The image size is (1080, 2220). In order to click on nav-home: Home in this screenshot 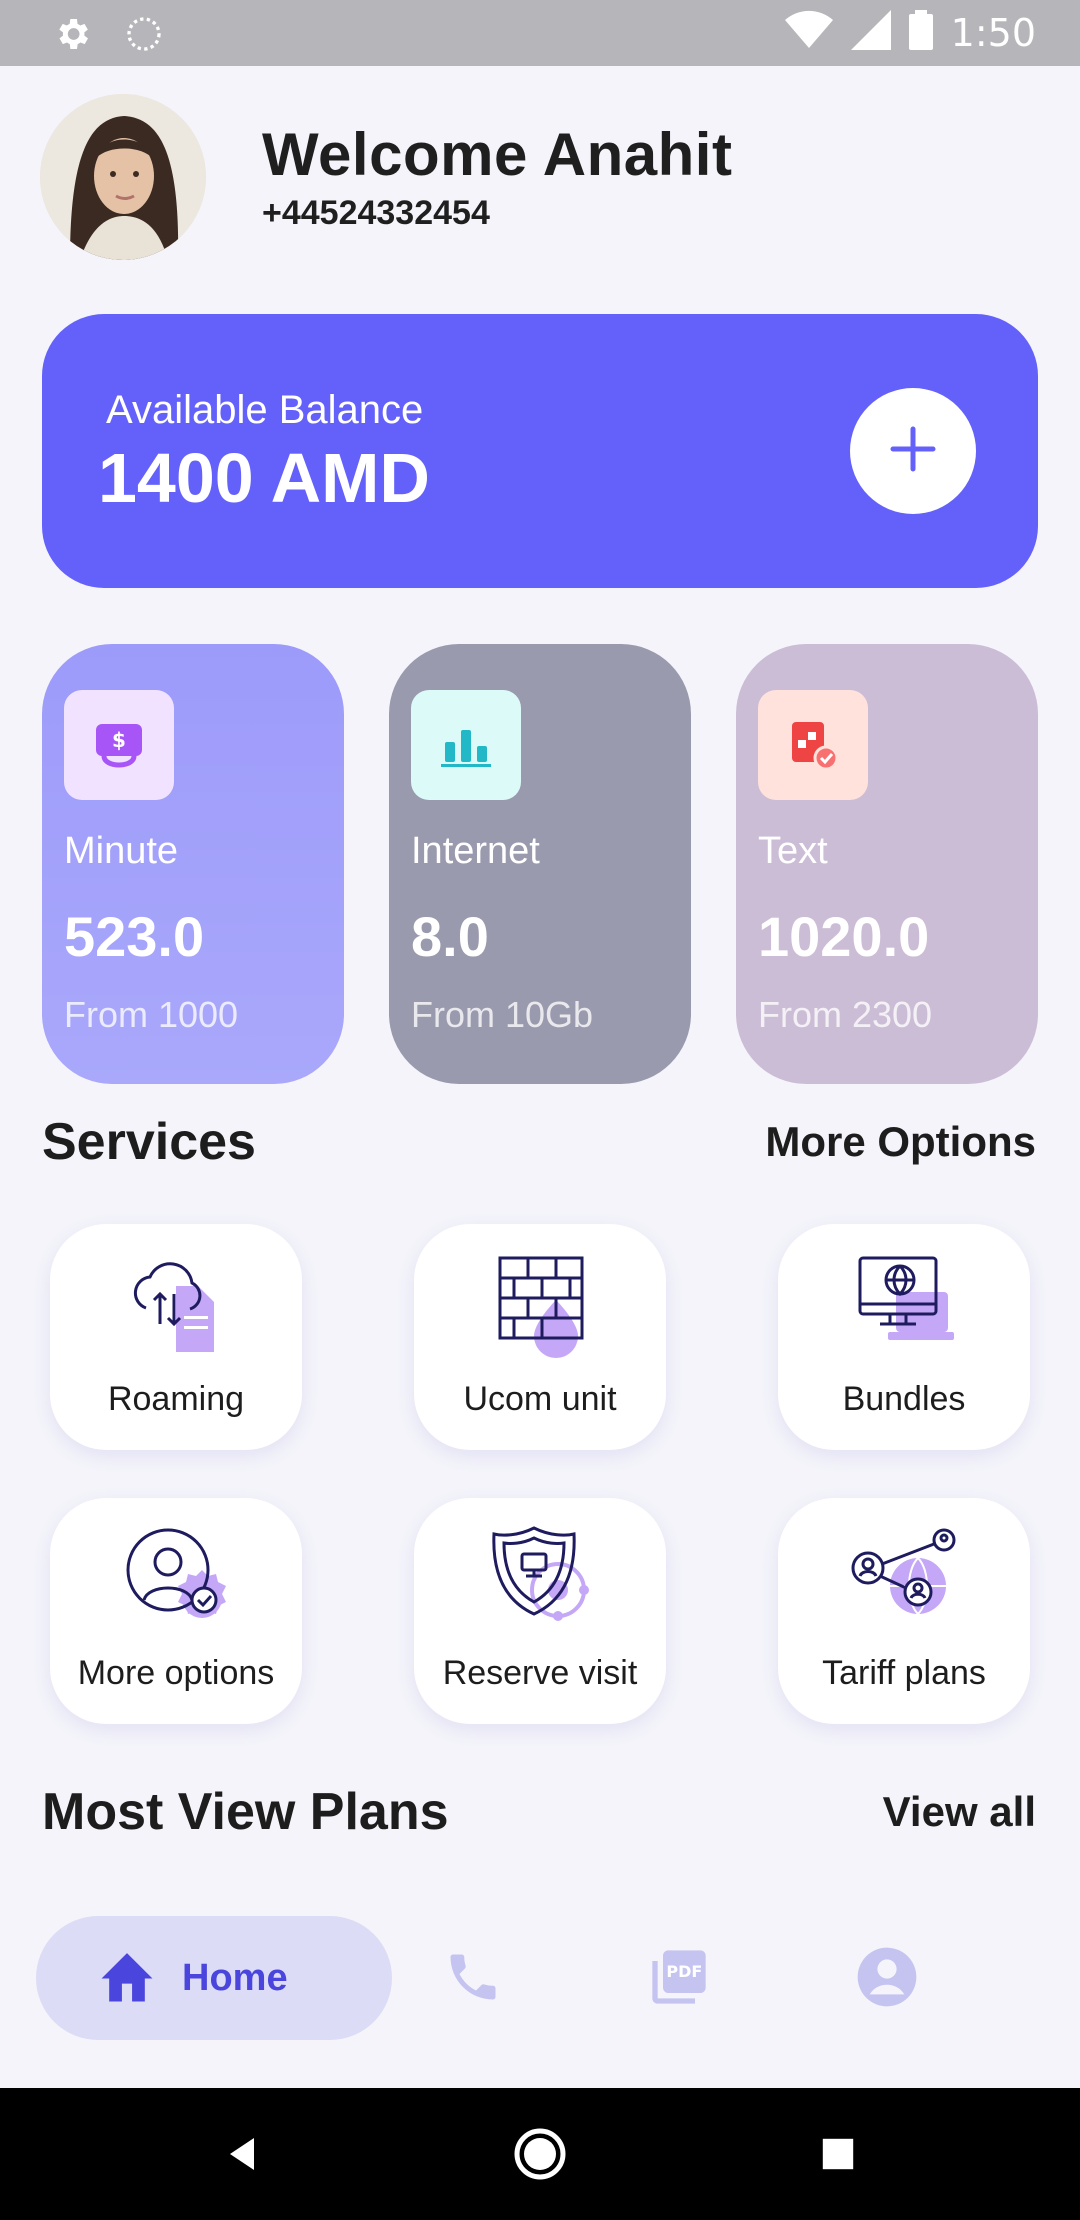, I will do `click(214, 1978)`.